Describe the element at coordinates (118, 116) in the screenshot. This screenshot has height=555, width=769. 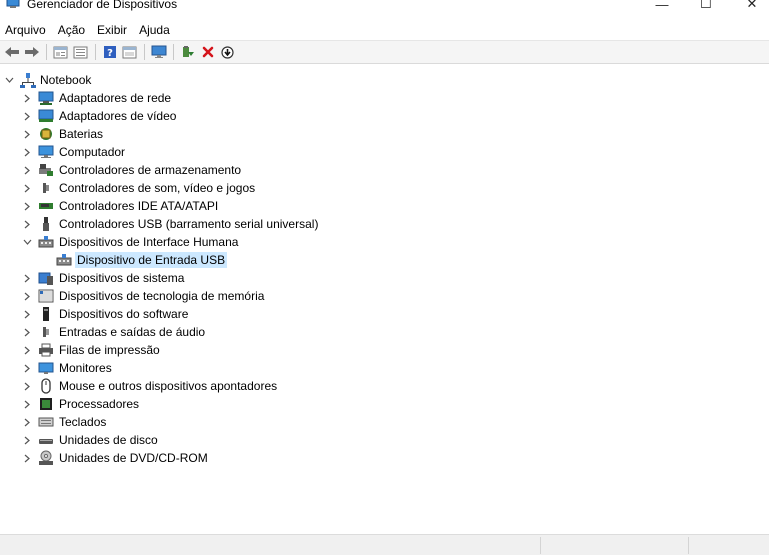
I see `tree-item-label: Adaptadores de vídeo` at that location.